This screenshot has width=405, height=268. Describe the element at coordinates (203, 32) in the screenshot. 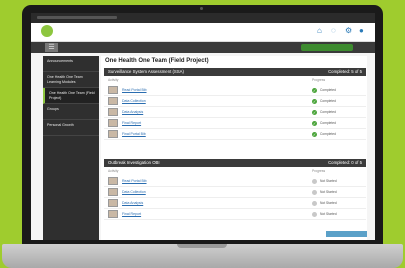

I see `app-header: ⌂ ◌ ⚙ ●` at that location.